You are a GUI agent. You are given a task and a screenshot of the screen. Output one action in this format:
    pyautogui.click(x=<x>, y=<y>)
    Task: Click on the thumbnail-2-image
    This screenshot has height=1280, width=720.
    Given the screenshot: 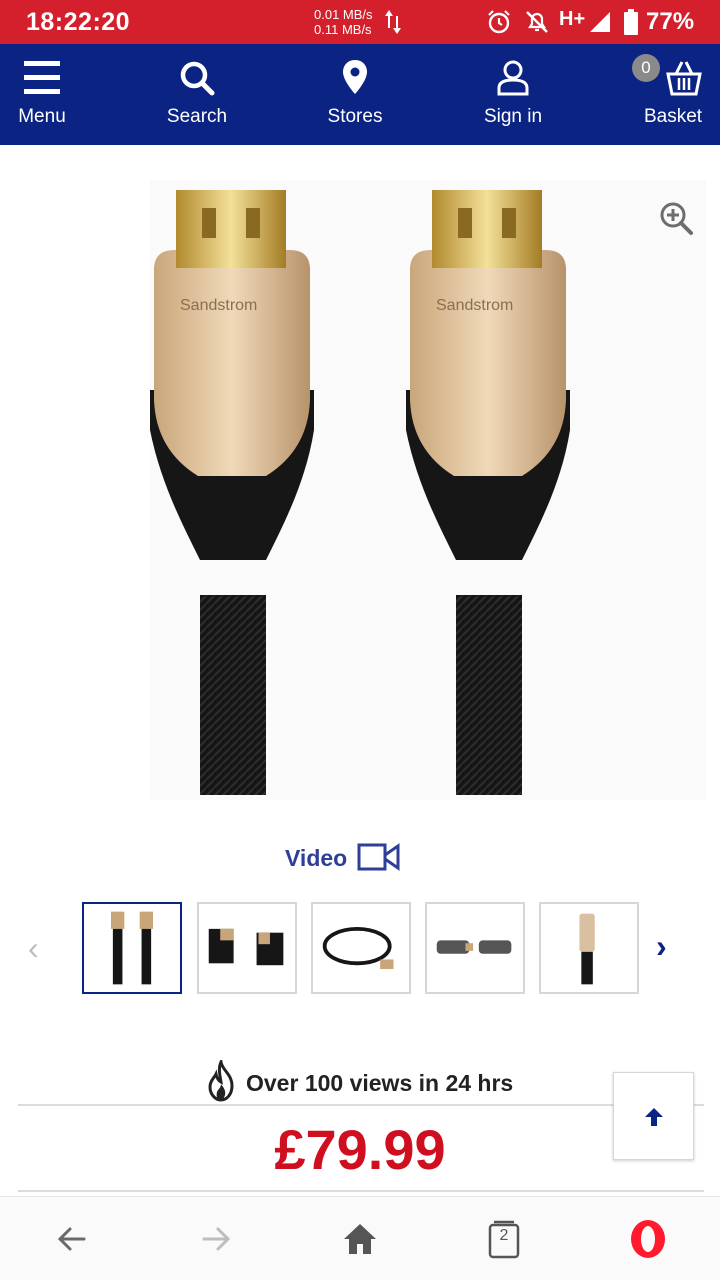 What is the action you would take?
    pyautogui.click(x=246, y=947)
    